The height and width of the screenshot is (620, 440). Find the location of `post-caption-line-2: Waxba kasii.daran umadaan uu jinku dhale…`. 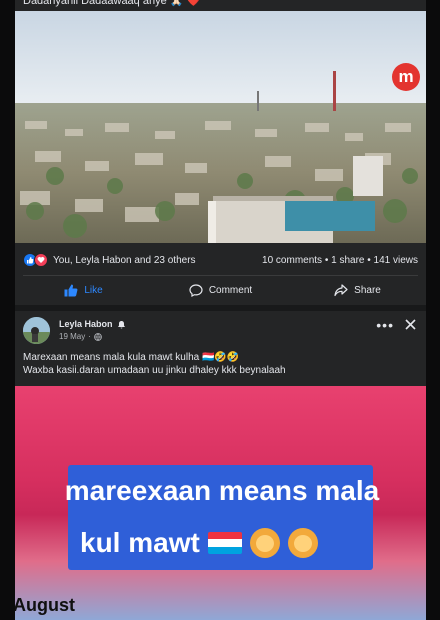

post-caption-line-2: Waxba kasii.daran umadaan uu jinku dhale… is located at coordinates (154, 370).